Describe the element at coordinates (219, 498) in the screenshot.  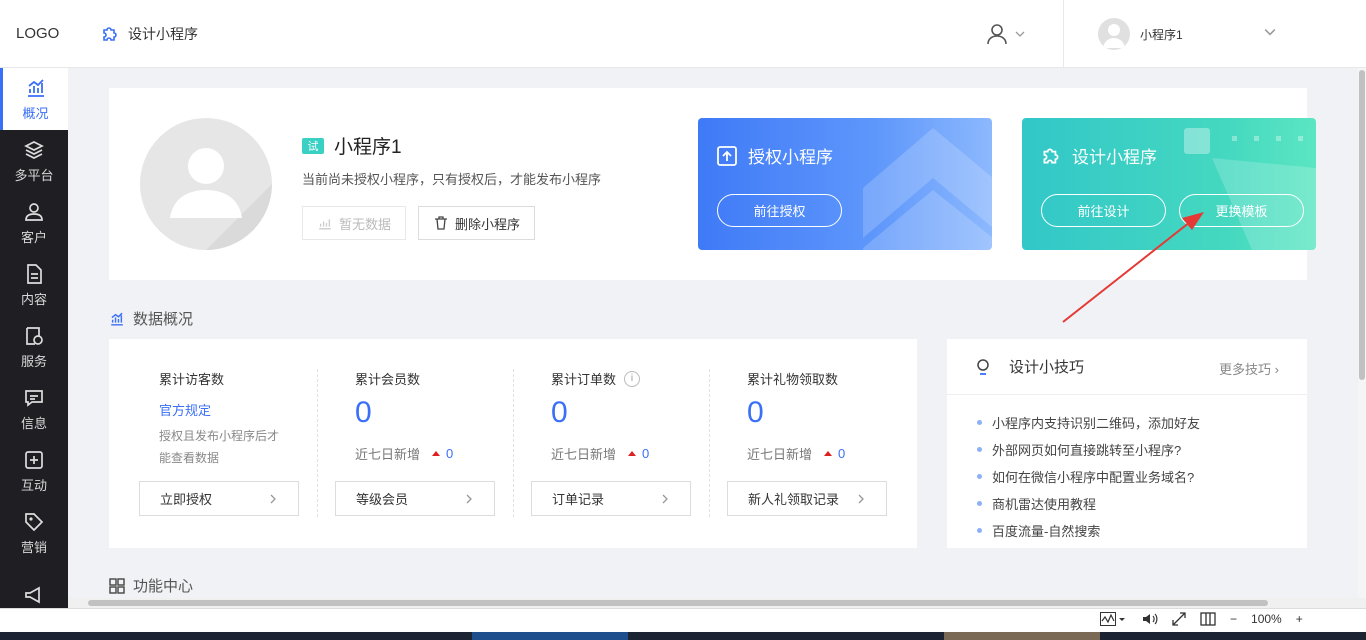
I see `authorize-now-button: 立即授权` at that location.